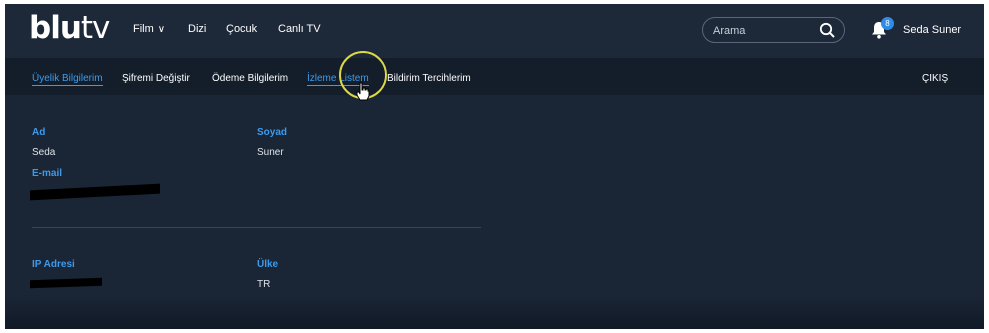 The image size is (989, 333). What do you see at coordinates (299, 29) in the screenshot?
I see `nav-canli-tv: Canlı TV` at bounding box center [299, 29].